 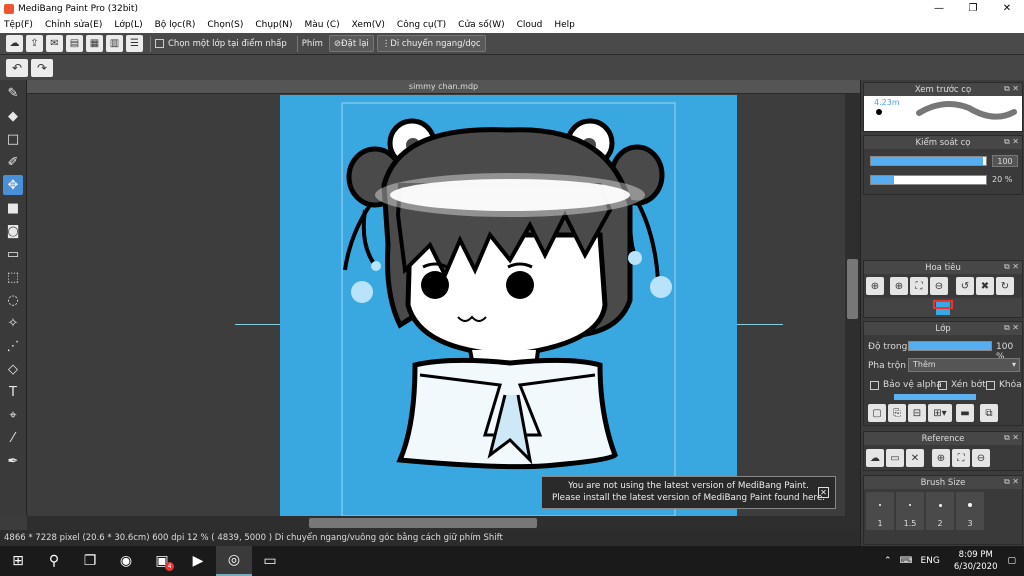 What do you see at coordinates (530, 25) in the screenshot?
I see `menu-cloud: Cloud` at bounding box center [530, 25].